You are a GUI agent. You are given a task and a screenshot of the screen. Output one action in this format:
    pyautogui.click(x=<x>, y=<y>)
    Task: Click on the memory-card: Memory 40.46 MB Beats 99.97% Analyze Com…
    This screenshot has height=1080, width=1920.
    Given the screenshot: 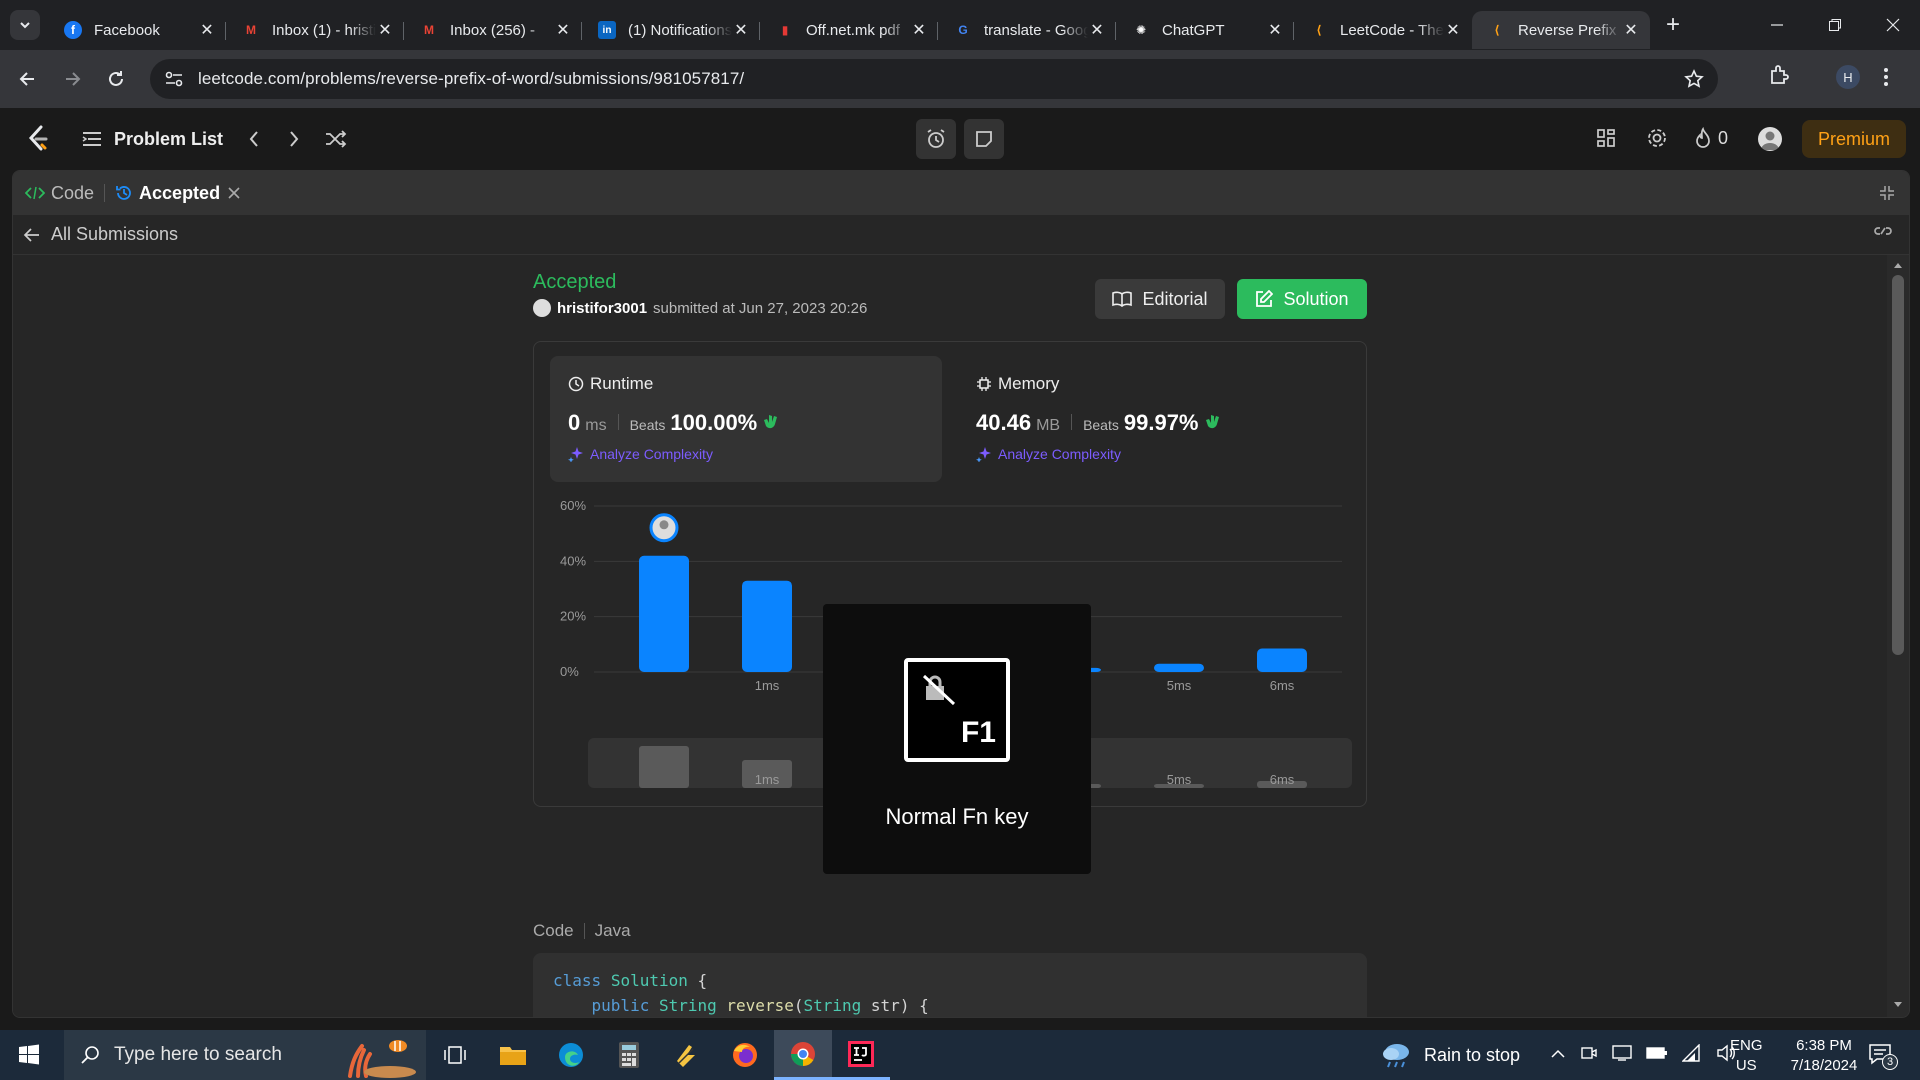 What is the action you would take?
    pyautogui.click(x=1154, y=419)
    